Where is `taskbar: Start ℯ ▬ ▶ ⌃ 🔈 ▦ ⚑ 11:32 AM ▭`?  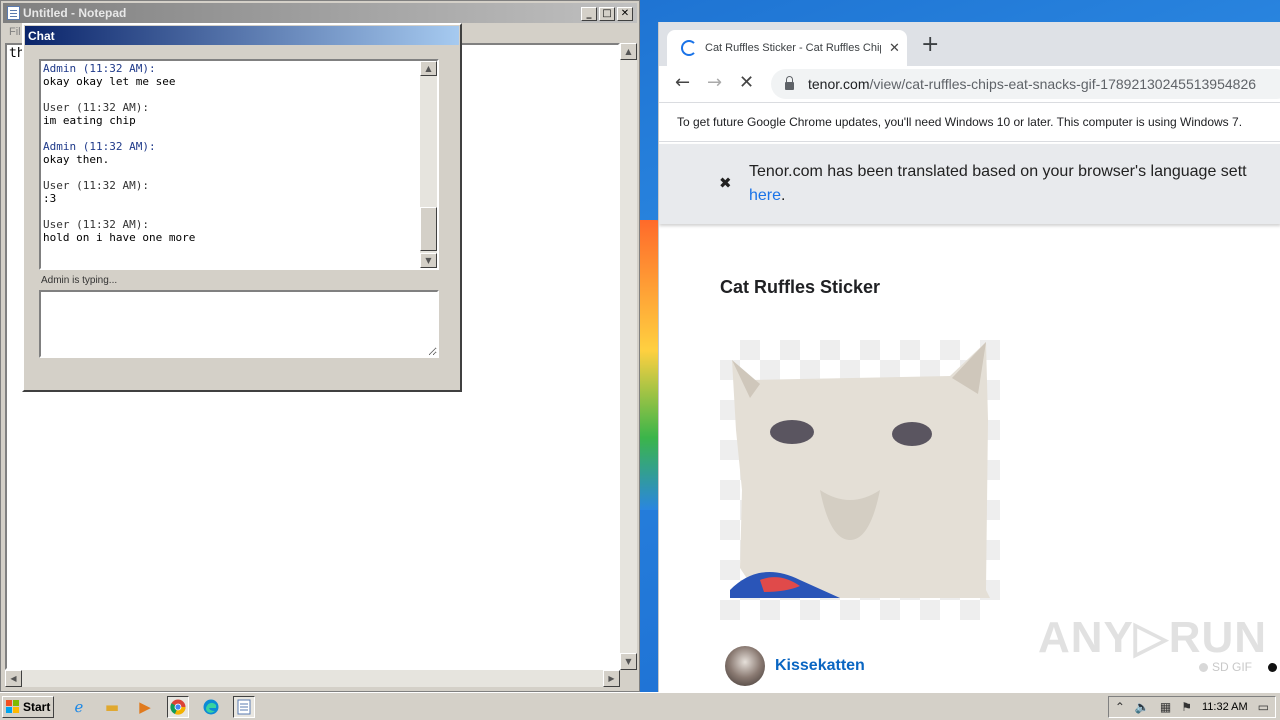 taskbar: Start ℯ ▬ ▶ ⌃ 🔈 ▦ ⚑ 11:32 AM ▭ is located at coordinates (640, 706).